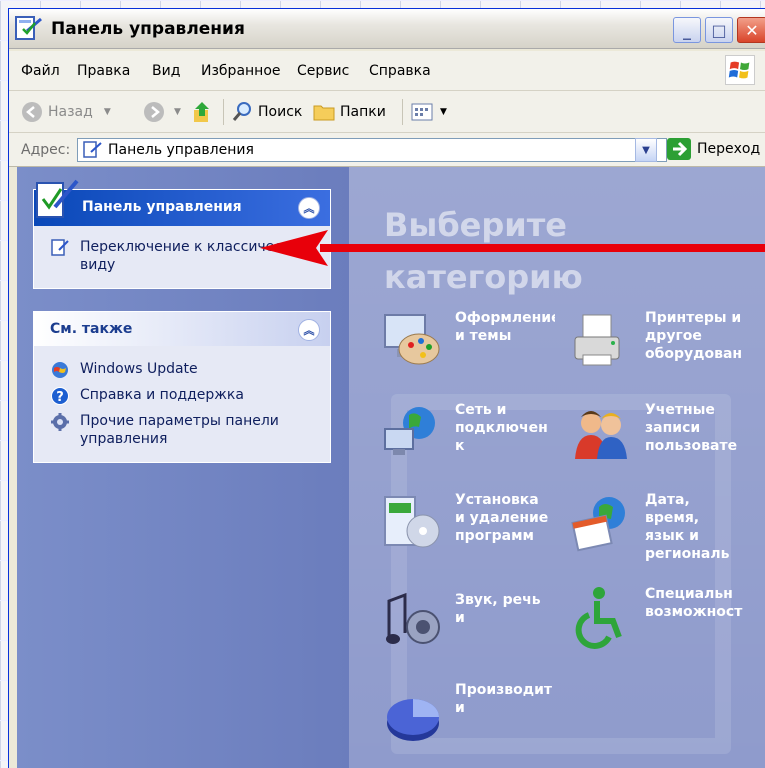 The width and height of the screenshot is (765, 768). I want to click on category-accessibility: Специальн возможност, so click(657, 617).